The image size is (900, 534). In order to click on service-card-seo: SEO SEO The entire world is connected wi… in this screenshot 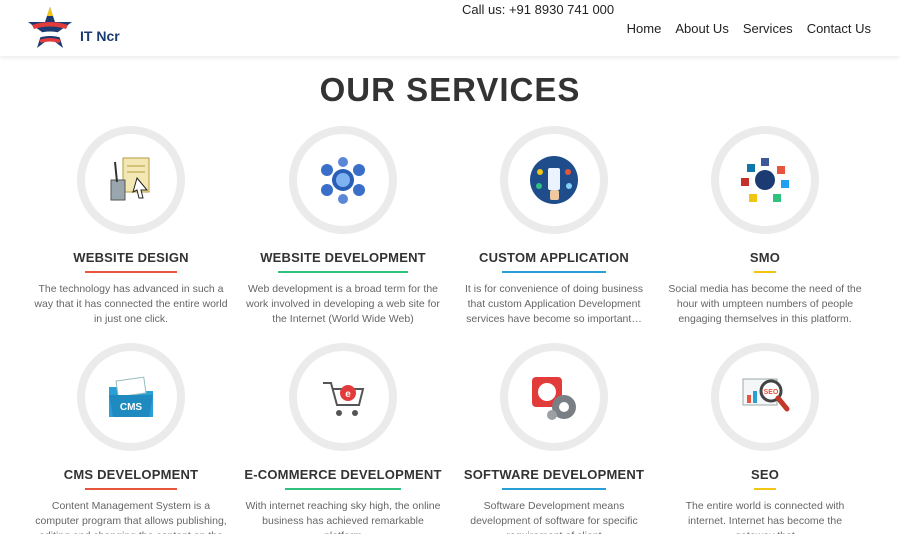, I will do `click(765, 438)`.